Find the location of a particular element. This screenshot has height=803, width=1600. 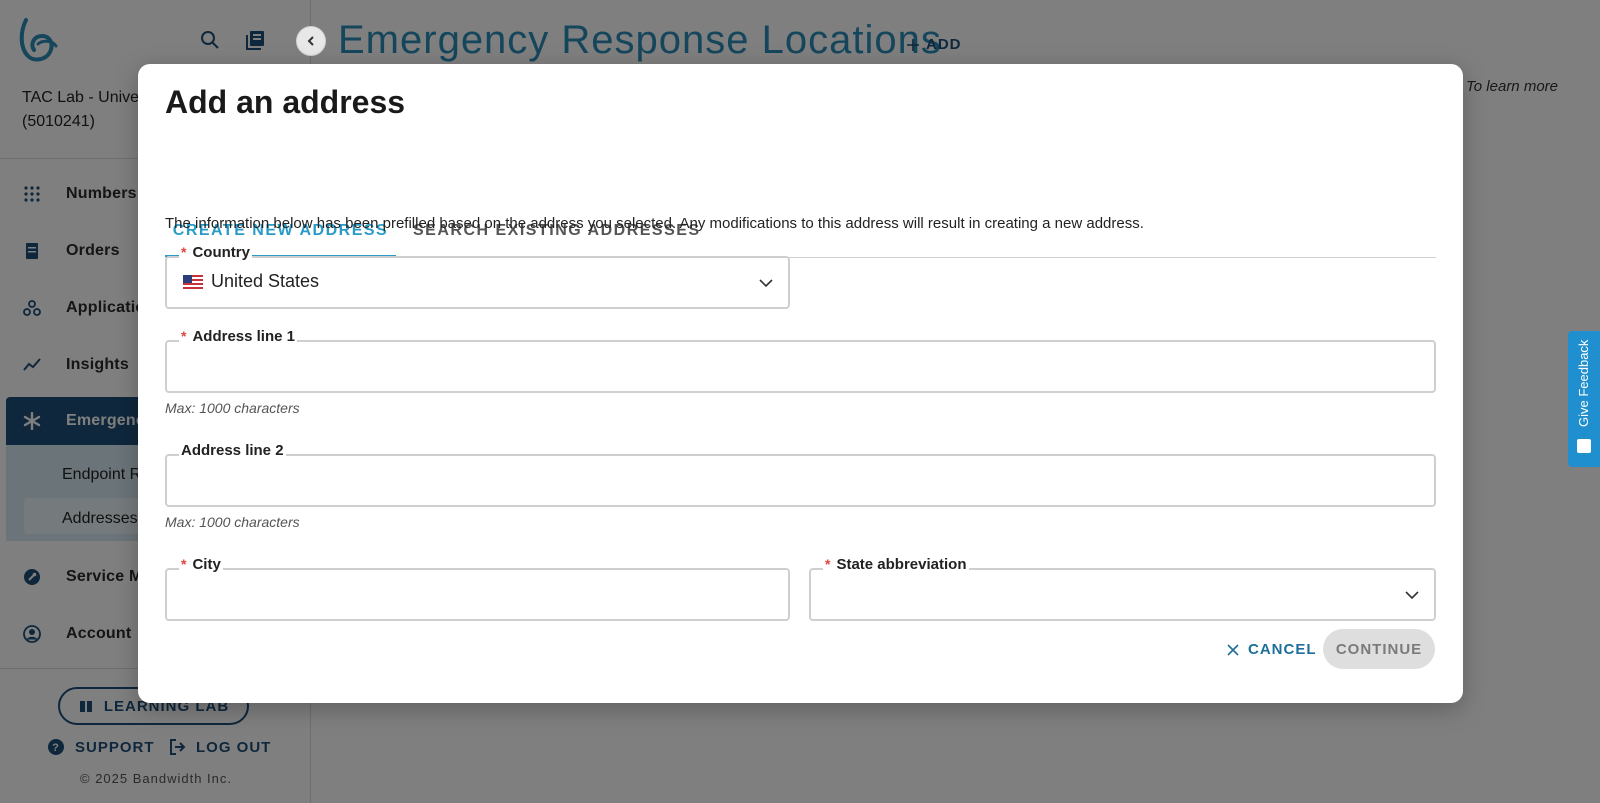

state-label: * State abbreviation is located at coordinates (896, 564).